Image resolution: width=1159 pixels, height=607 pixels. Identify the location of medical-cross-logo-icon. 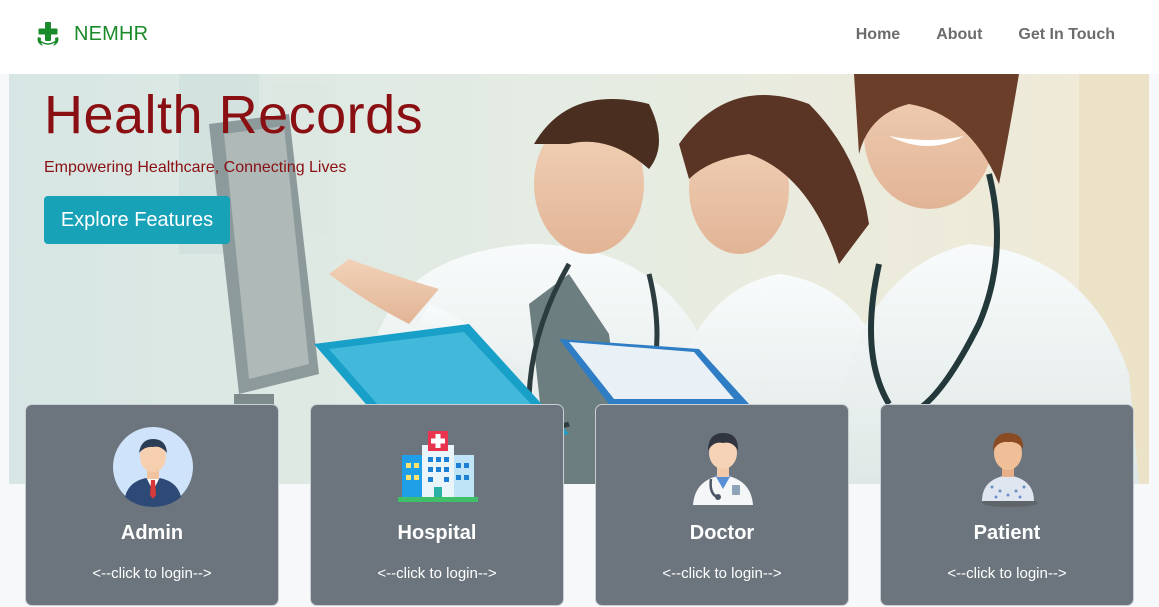
(48, 34).